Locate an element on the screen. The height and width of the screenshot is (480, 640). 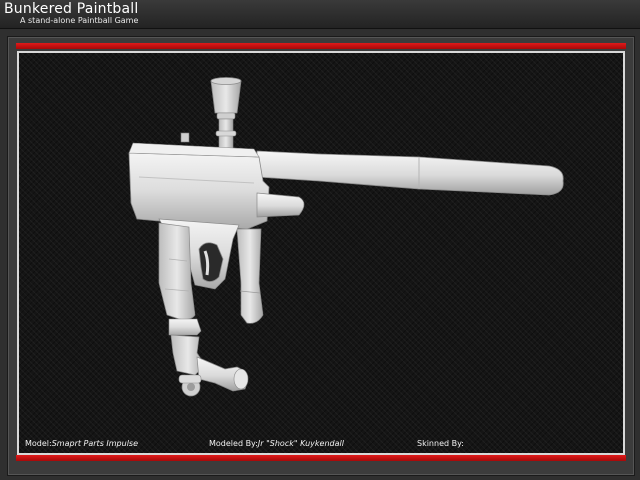
modeled-by-name: Jr "Shock" Kuykendall is located at coordinates (300, 443).